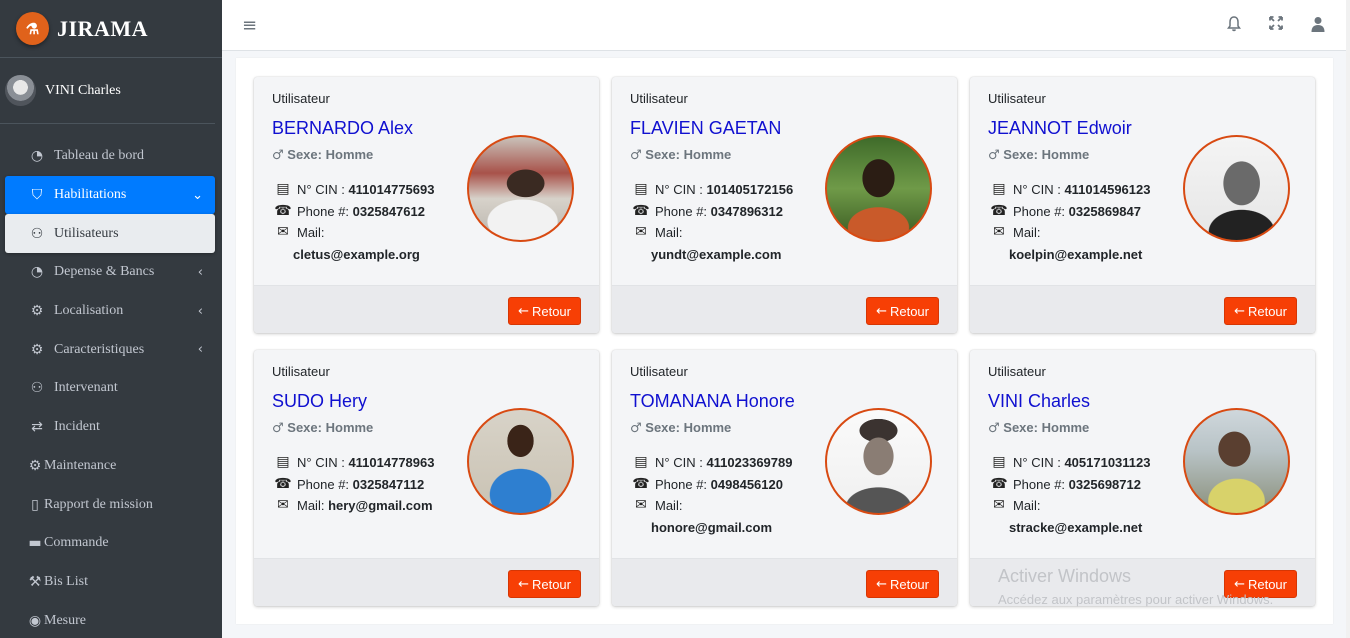  I want to click on brand-name: JIRAMA, so click(102, 28).